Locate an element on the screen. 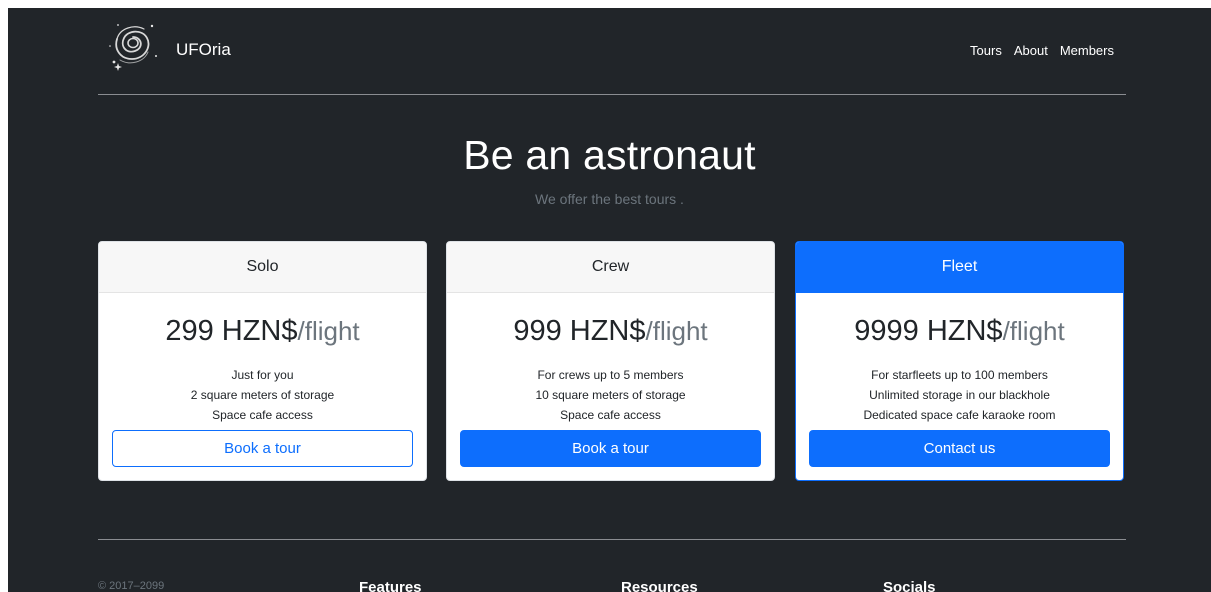  plan-price: 299 HZN$/flight is located at coordinates (262, 331).